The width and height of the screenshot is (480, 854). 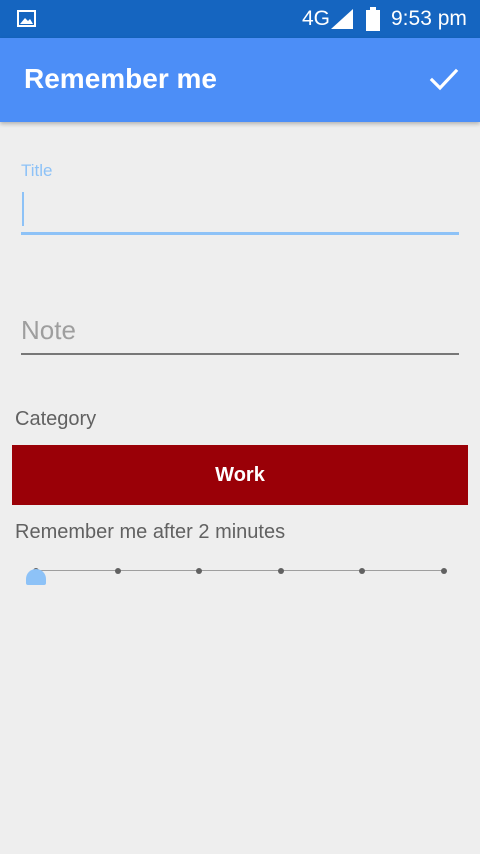 What do you see at coordinates (240, 331) in the screenshot?
I see `note-input` at bounding box center [240, 331].